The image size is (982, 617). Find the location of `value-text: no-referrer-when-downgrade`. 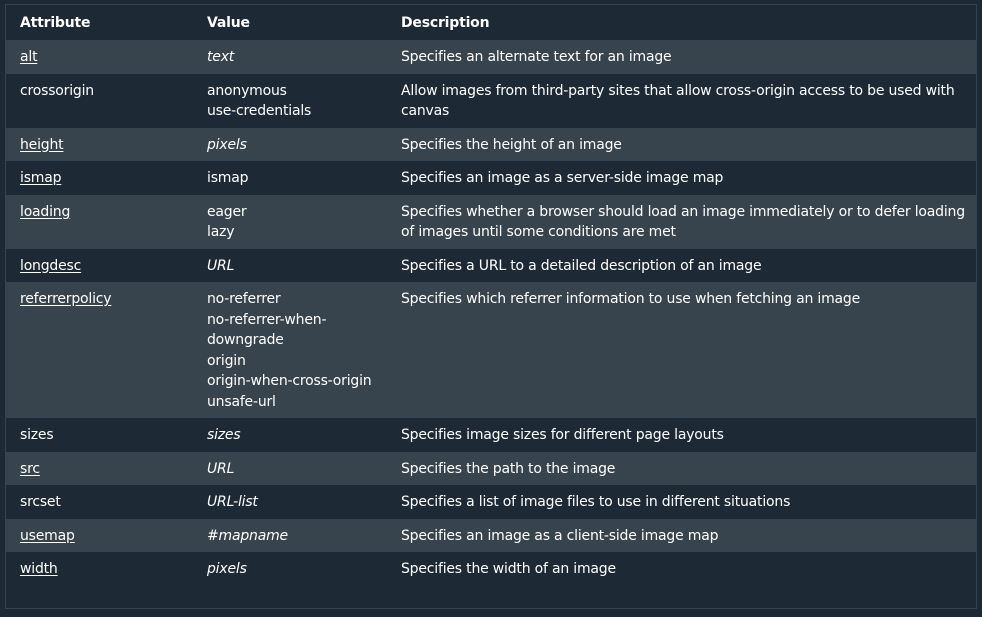

value-text: no-referrer-when-downgrade is located at coordinates (267, 330).